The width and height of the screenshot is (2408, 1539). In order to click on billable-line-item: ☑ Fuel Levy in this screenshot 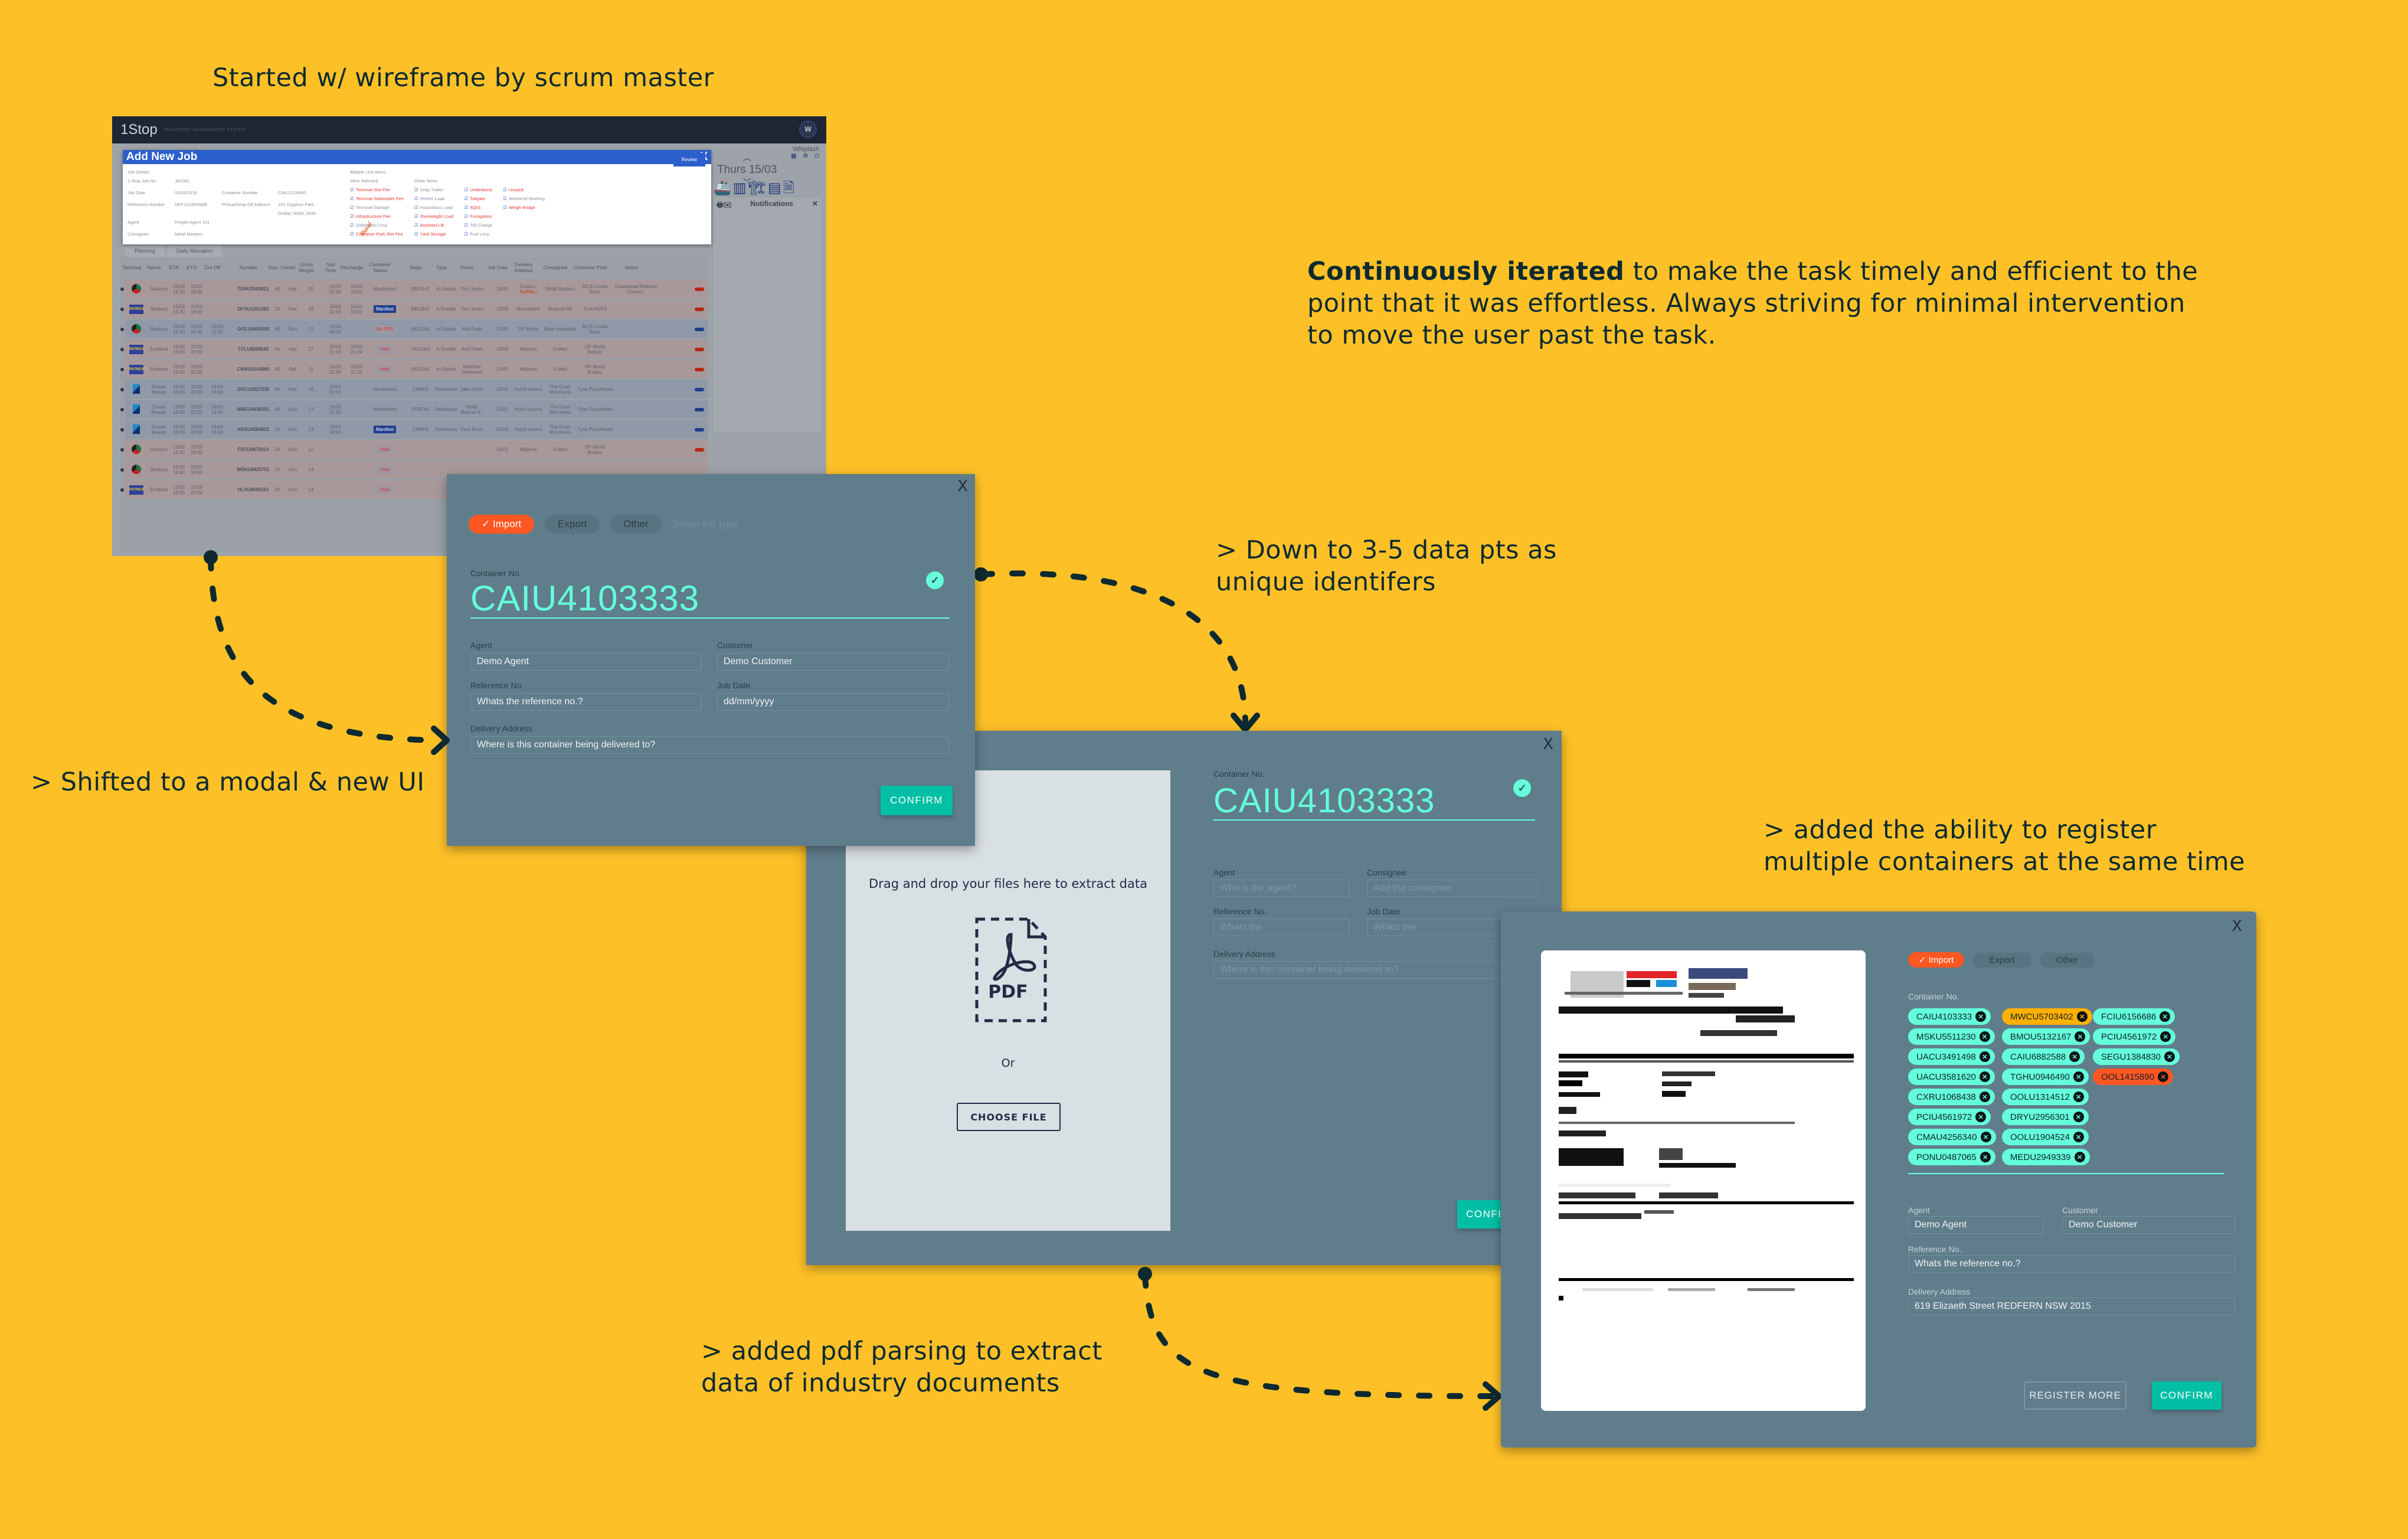, I will do `click(478, 234)`.